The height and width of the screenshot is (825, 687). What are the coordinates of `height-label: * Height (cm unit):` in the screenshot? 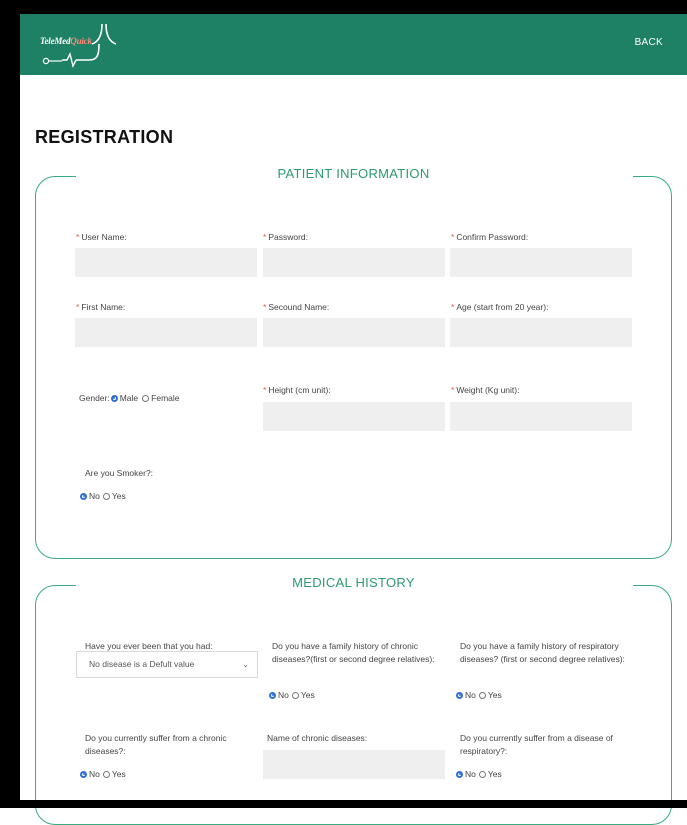 It's located at (297, 390).